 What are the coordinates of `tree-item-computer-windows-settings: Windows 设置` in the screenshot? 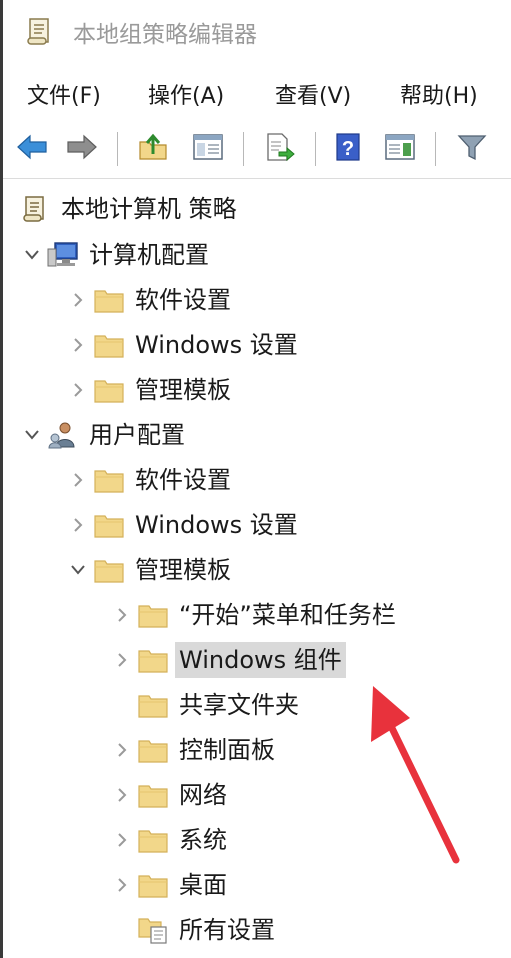 It's located at (183, 345).